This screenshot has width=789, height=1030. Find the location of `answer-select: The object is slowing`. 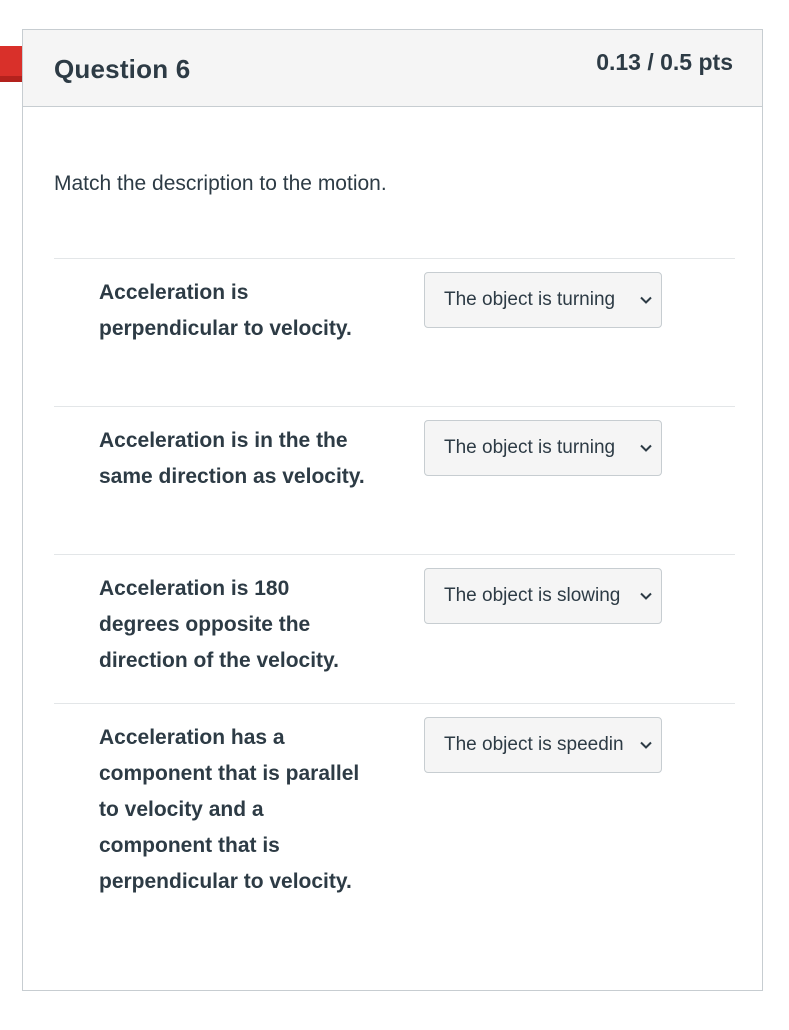

answer-select: The object is slowing is located at coordinates (543, 596).